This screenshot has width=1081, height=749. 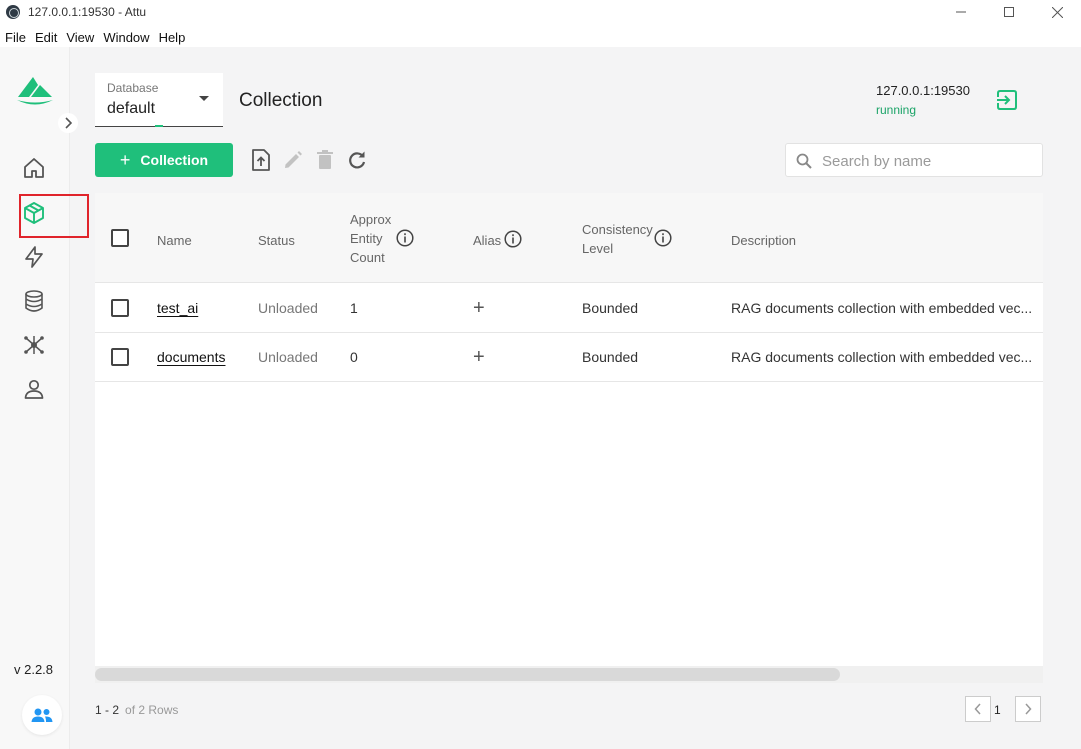 What do you see at coordinates (125, 160) in the screenshot?
I see `plus-icon: +` at bounding box center [125, 160].